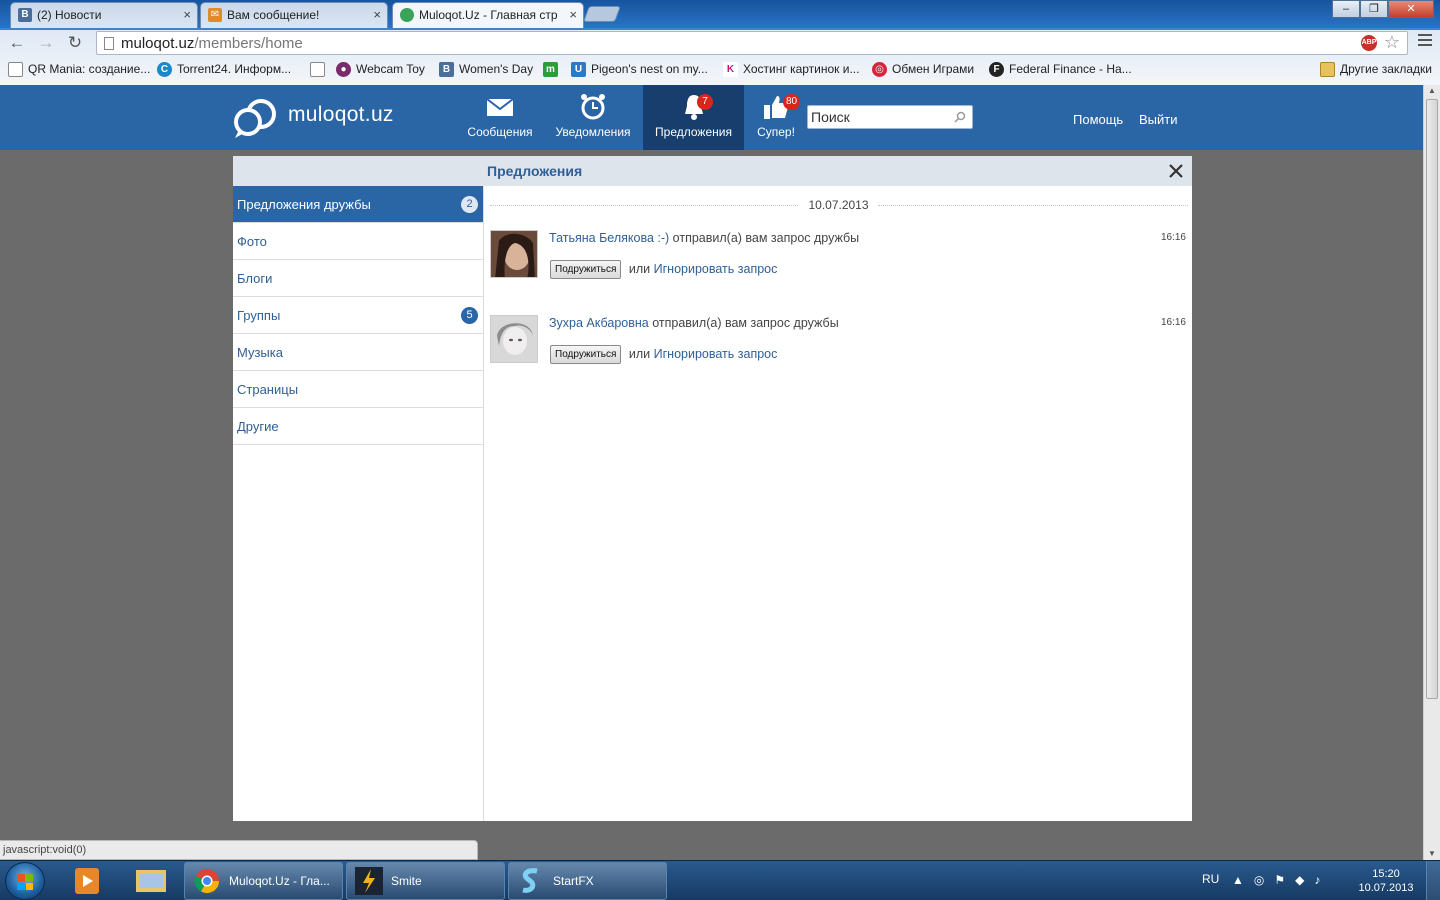 This screenshot has height=900, width=1440. I want to click on request-actions: Подружиться или Игнорировать запрос, so click(663, 354).